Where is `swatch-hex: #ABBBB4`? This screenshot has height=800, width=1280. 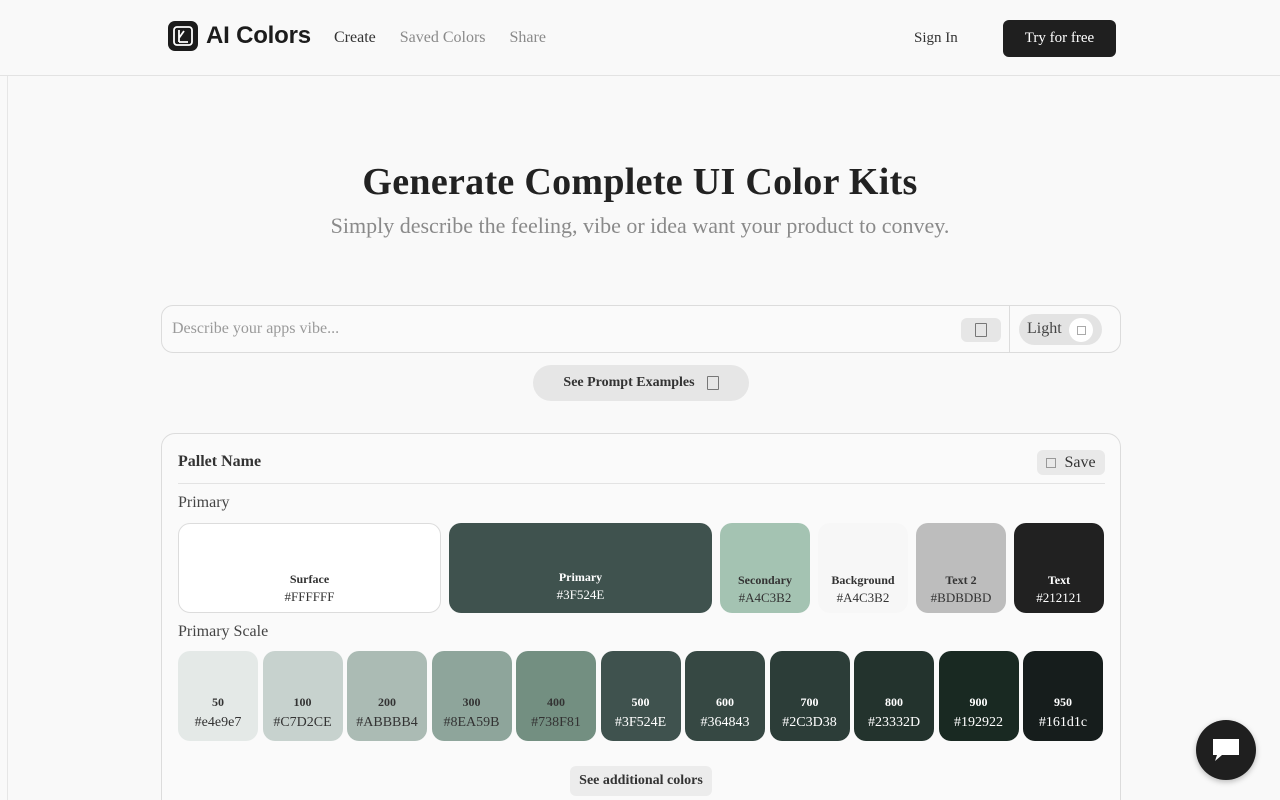 swatch-hex: #ABBBB4 is located at coordinates (387, 722).